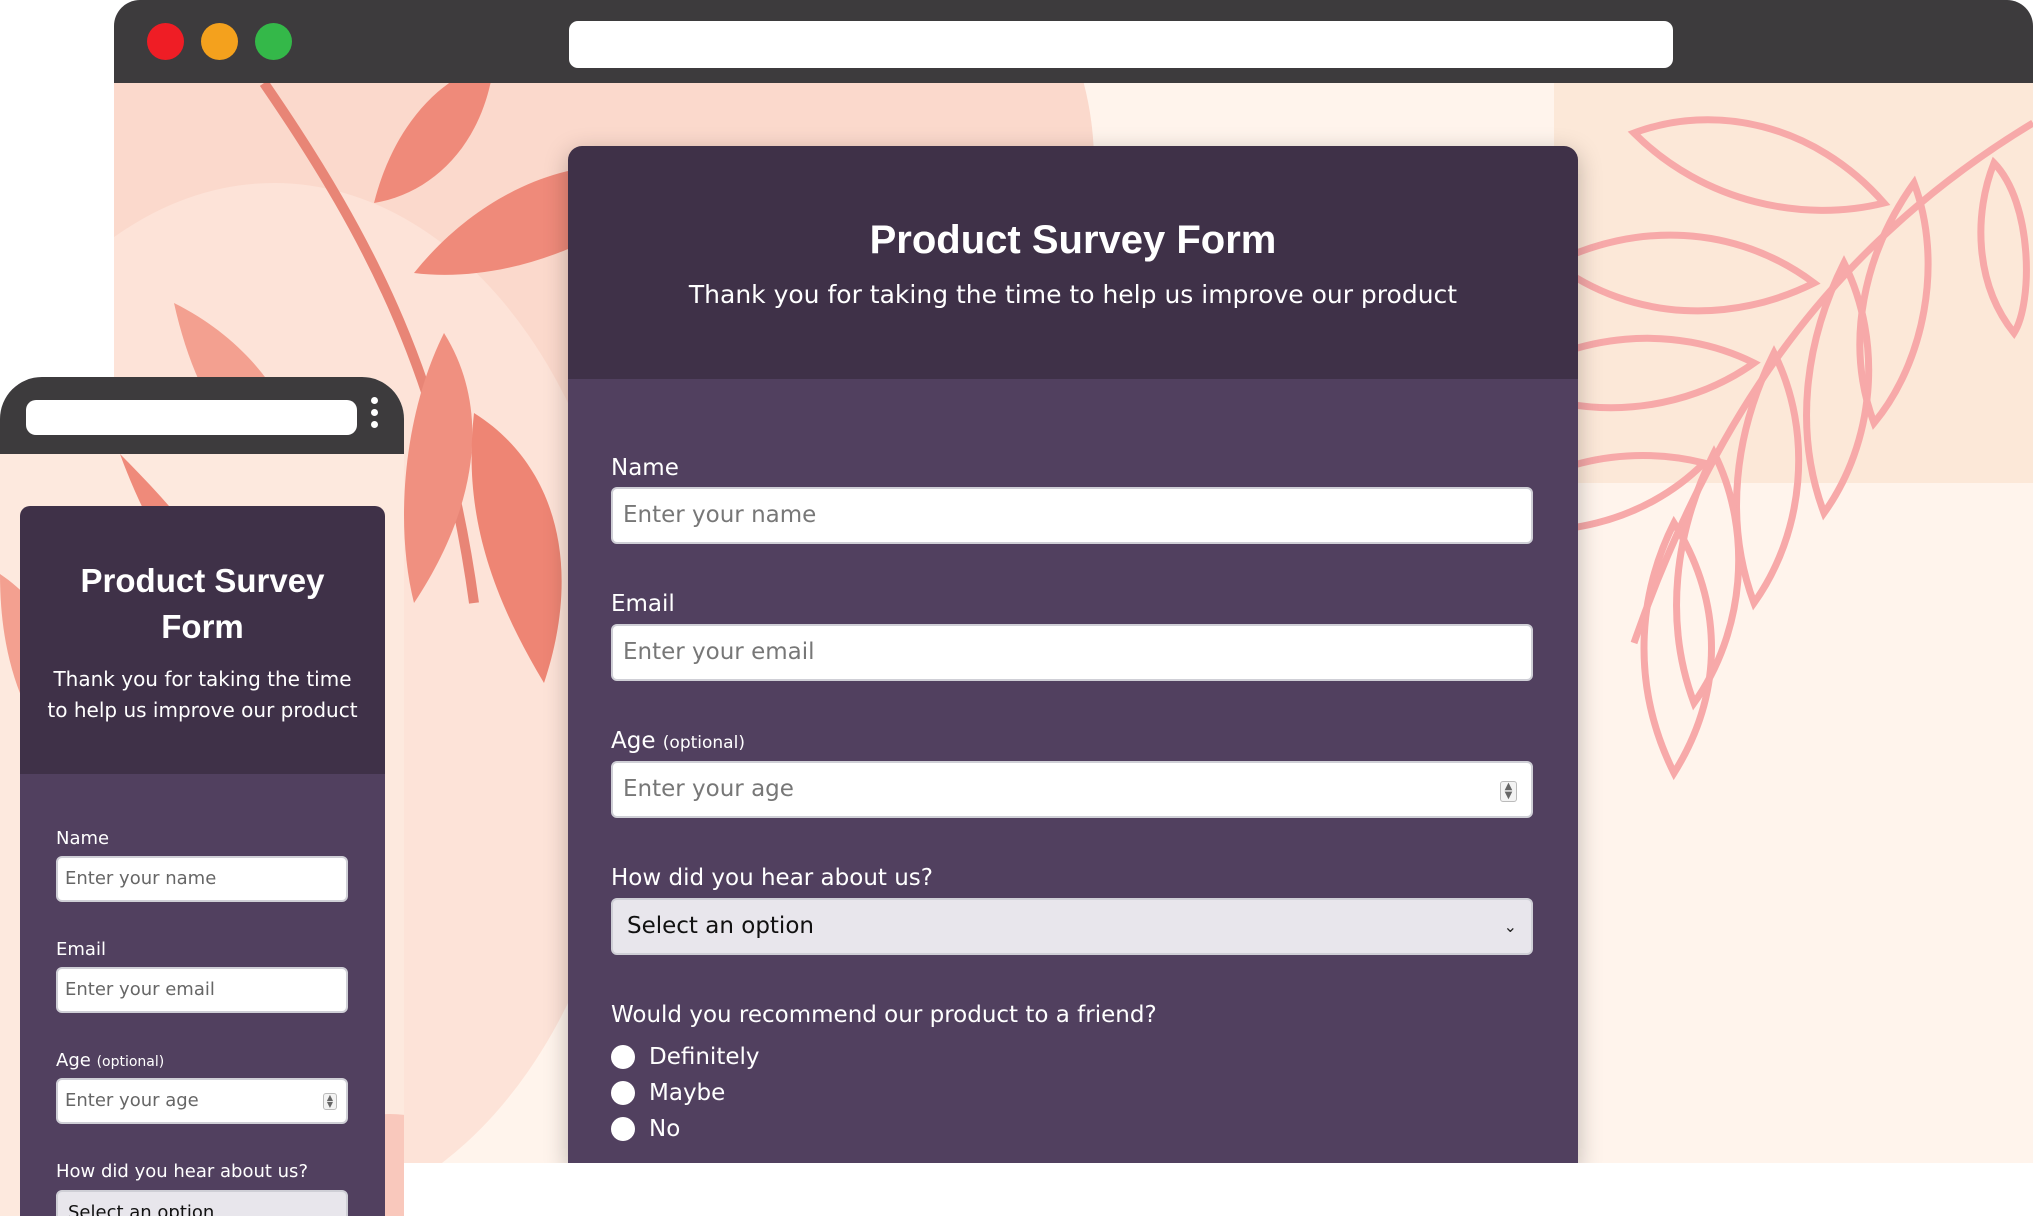 The width and height of the screenshot is (2033, 1216). I want to click on mobile-form-title: Product Survey Form, so click(202, 604).